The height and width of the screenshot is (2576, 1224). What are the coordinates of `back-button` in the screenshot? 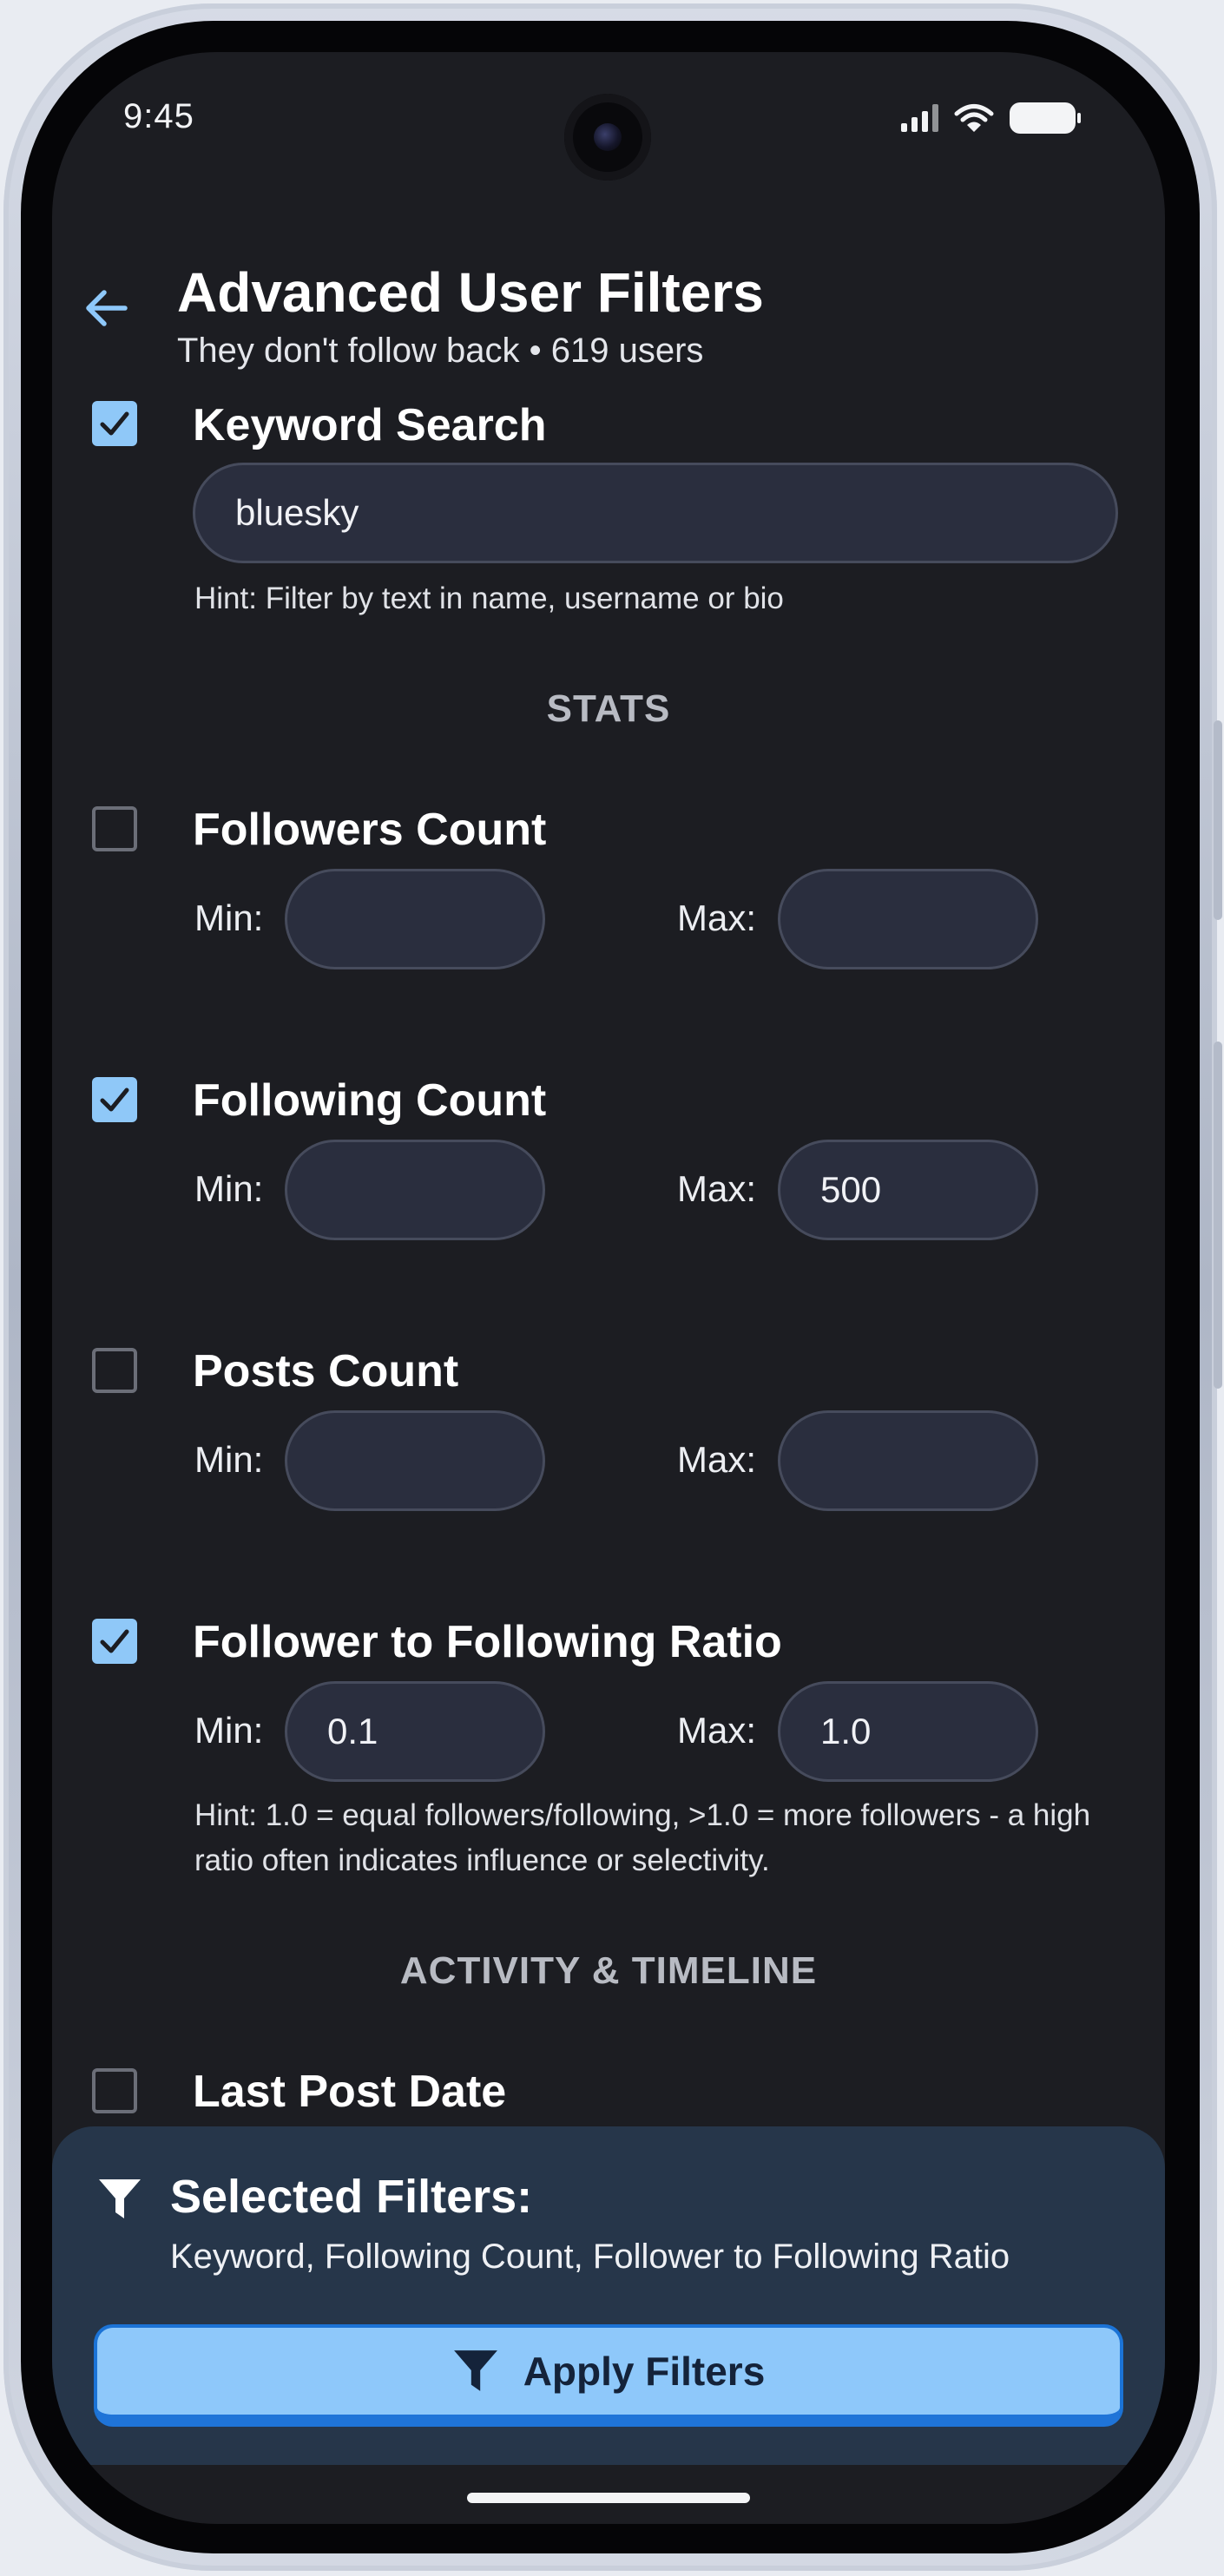 It's located at (105, 308).